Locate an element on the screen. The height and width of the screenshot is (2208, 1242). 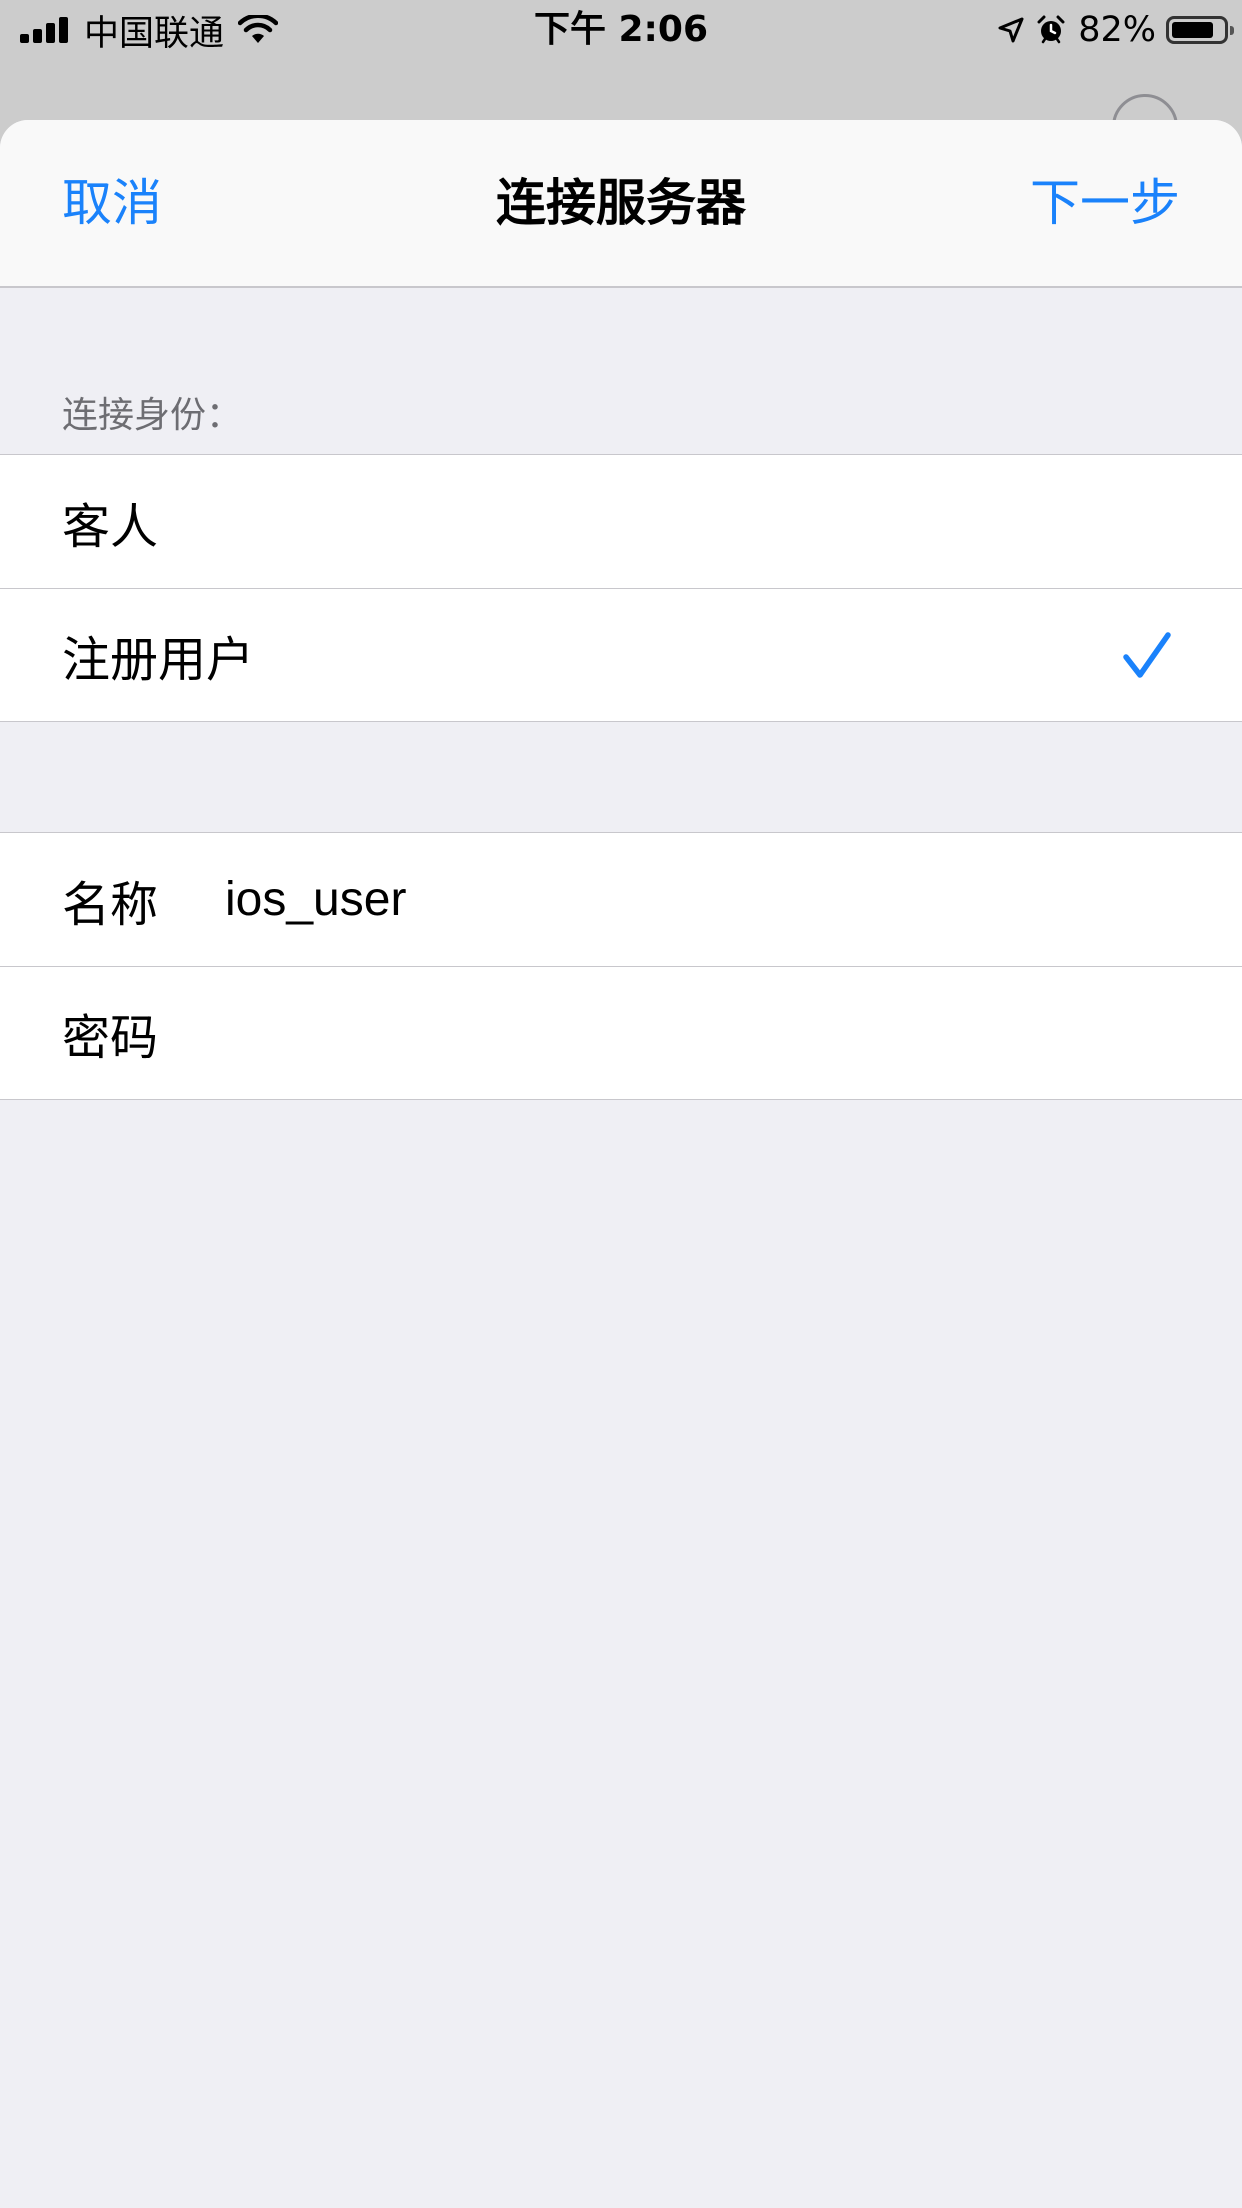
password-label: 密码 is located at coordinates (110, 1038).